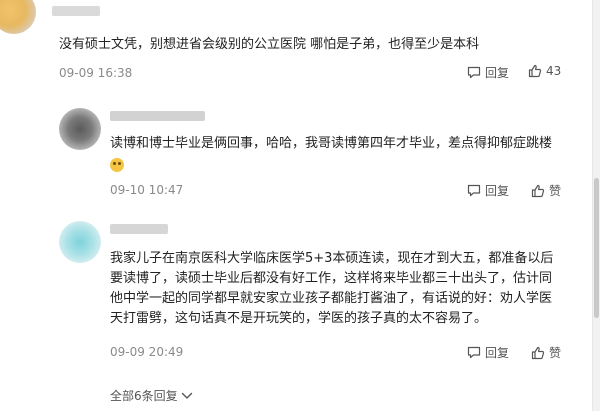 This screenshot has width=600, height=411. What do you see at coordinates (186, 395) in the screenshot?
I see `chevron-down-icon` at bounding box center [186, 395].